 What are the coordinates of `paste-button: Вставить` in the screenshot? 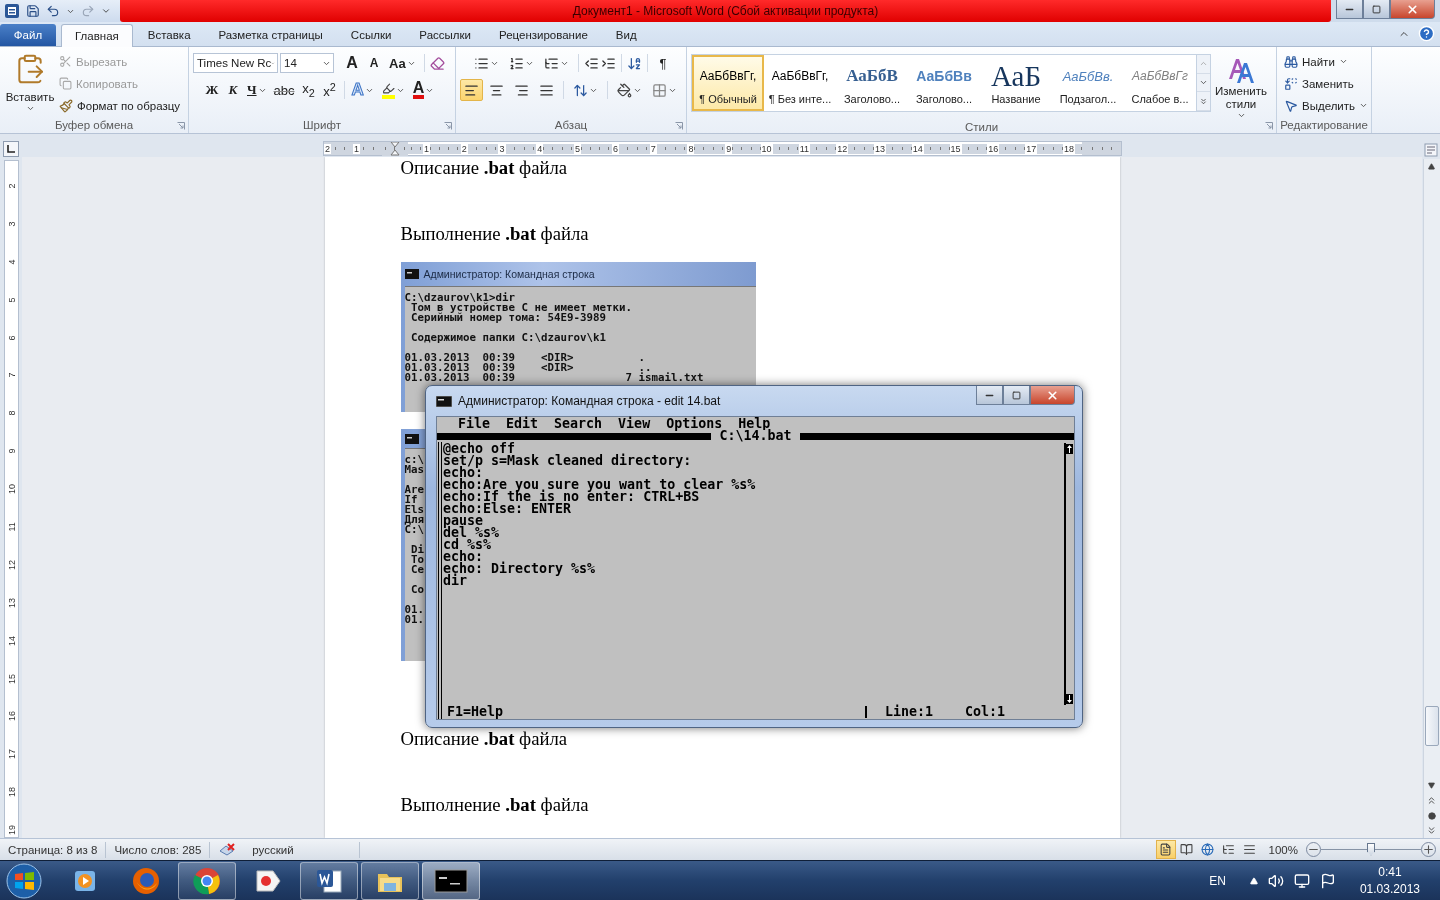 It's located at (30, 84).